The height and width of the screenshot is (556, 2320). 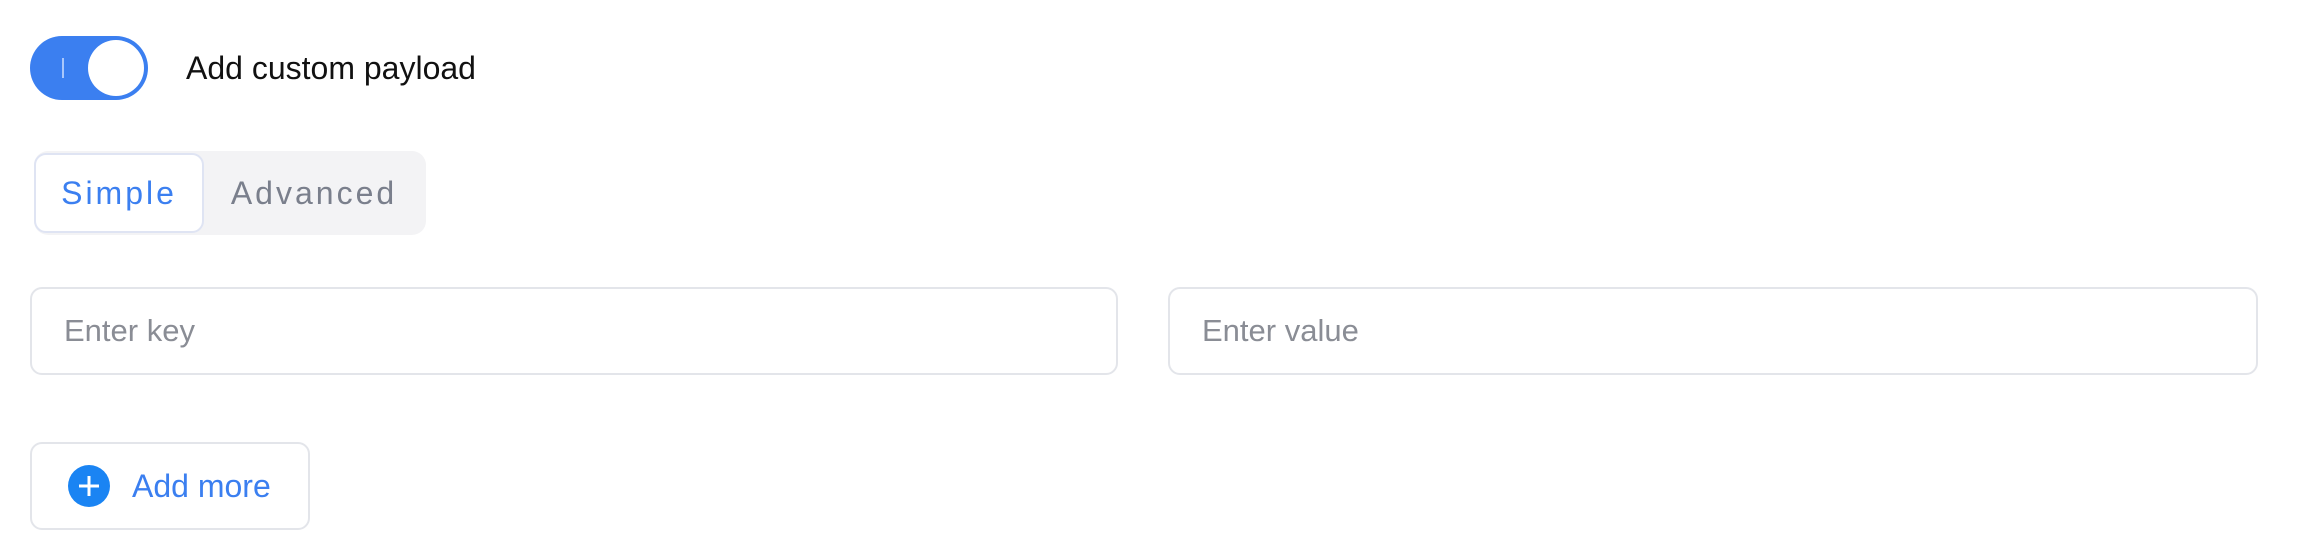 I want to click on tab-advanced: Advanced, so click(x=314, y=193).